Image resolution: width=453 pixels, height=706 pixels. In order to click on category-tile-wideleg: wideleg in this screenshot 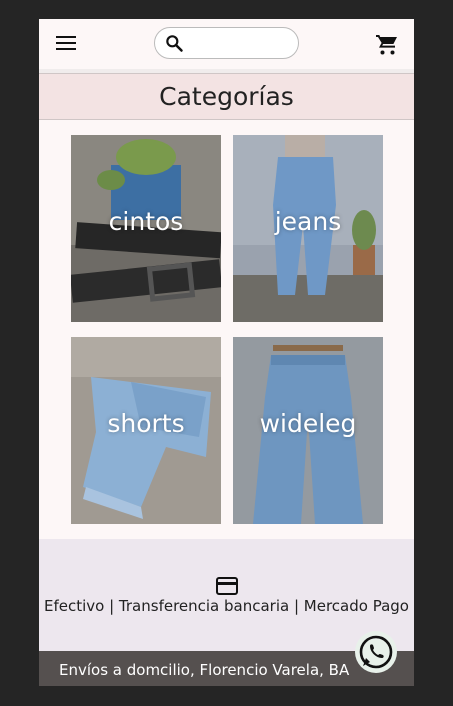, I will do `click(308, 430)`.